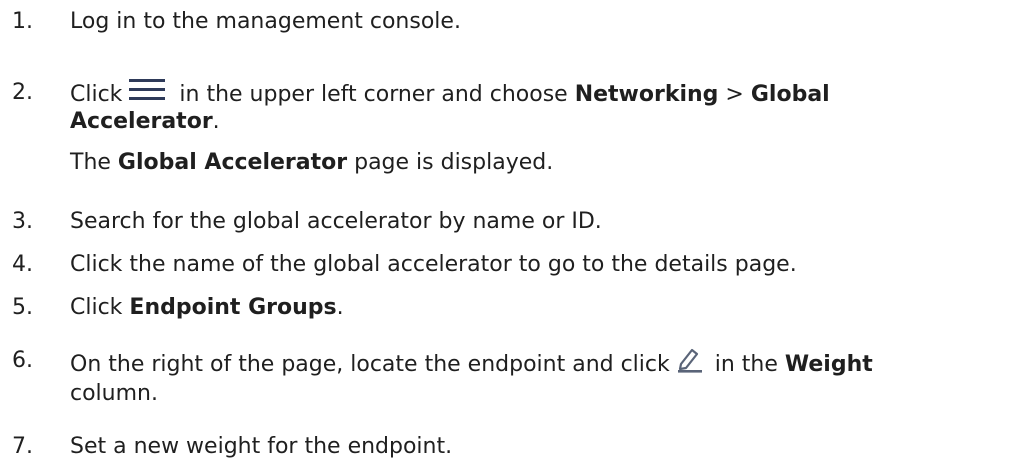  Describe the element at coordinates (790, 94) in the screenshot. I see `menu-global-accelerator-part1: Global` at that location.